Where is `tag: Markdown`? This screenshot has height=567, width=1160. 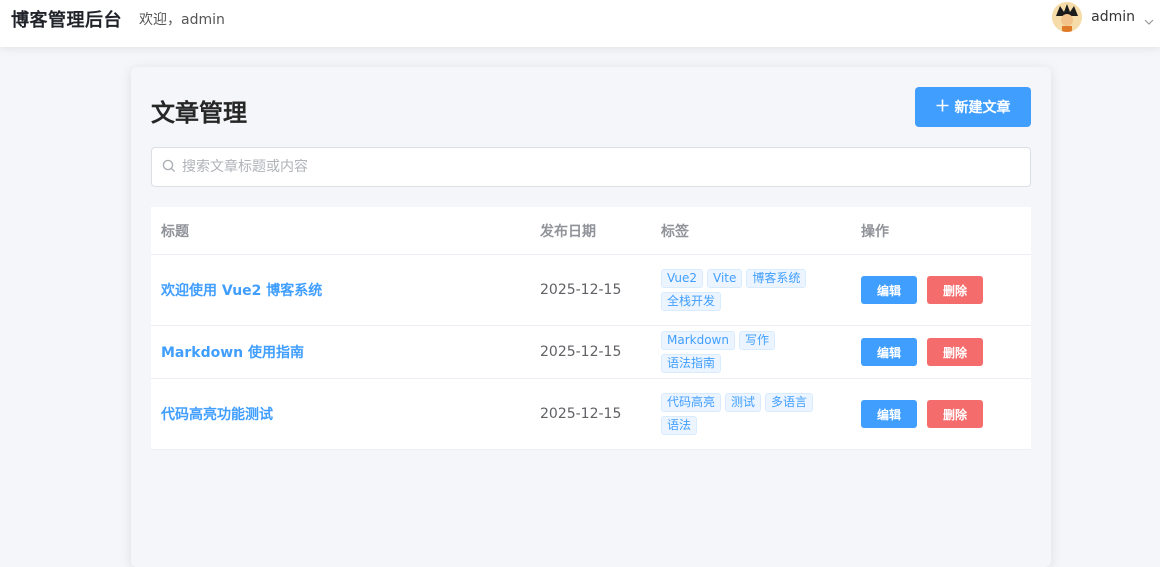
tag: Markdown is located at coordinates (698, 340).